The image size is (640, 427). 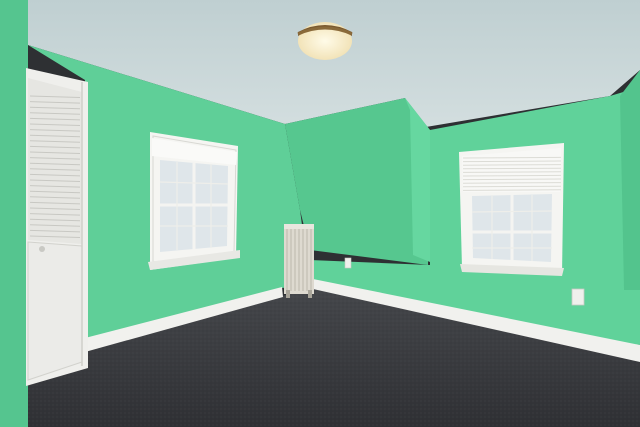 What do you see at coordinates (14, 213) in the screenshot?
I see `left-wall` at bounding box center [14, 213].